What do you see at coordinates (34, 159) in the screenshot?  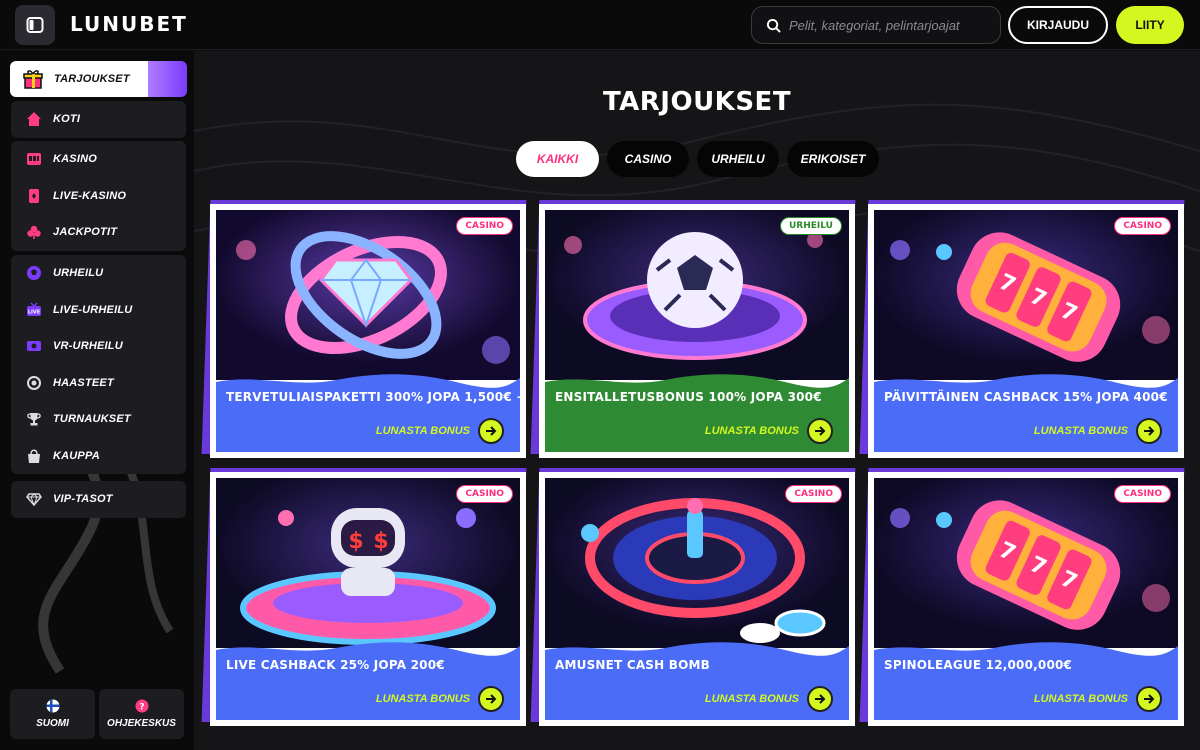 I see `slot-icon` at bounding box center [34, 159].